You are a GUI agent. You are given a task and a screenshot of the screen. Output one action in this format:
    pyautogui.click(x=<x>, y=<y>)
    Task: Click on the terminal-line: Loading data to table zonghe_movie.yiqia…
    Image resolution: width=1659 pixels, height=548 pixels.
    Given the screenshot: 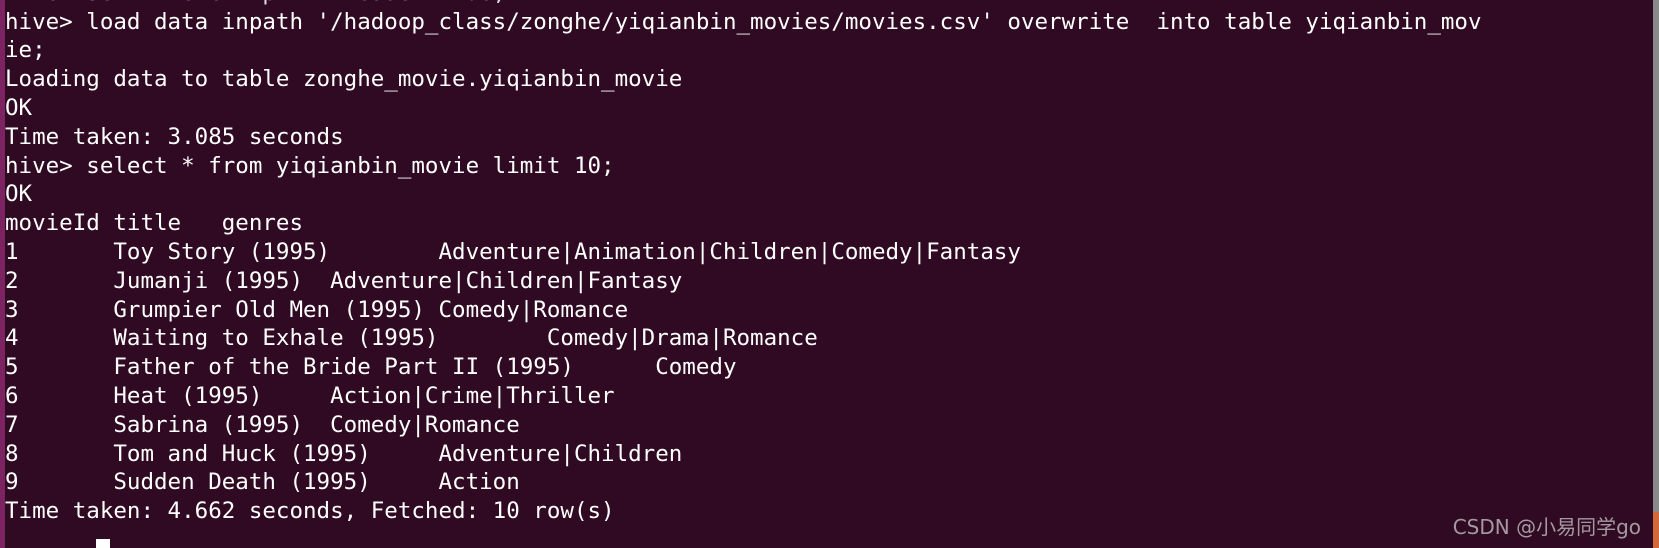 What is the action you would take?
    pyautogui.click(x=344, y=79)
    